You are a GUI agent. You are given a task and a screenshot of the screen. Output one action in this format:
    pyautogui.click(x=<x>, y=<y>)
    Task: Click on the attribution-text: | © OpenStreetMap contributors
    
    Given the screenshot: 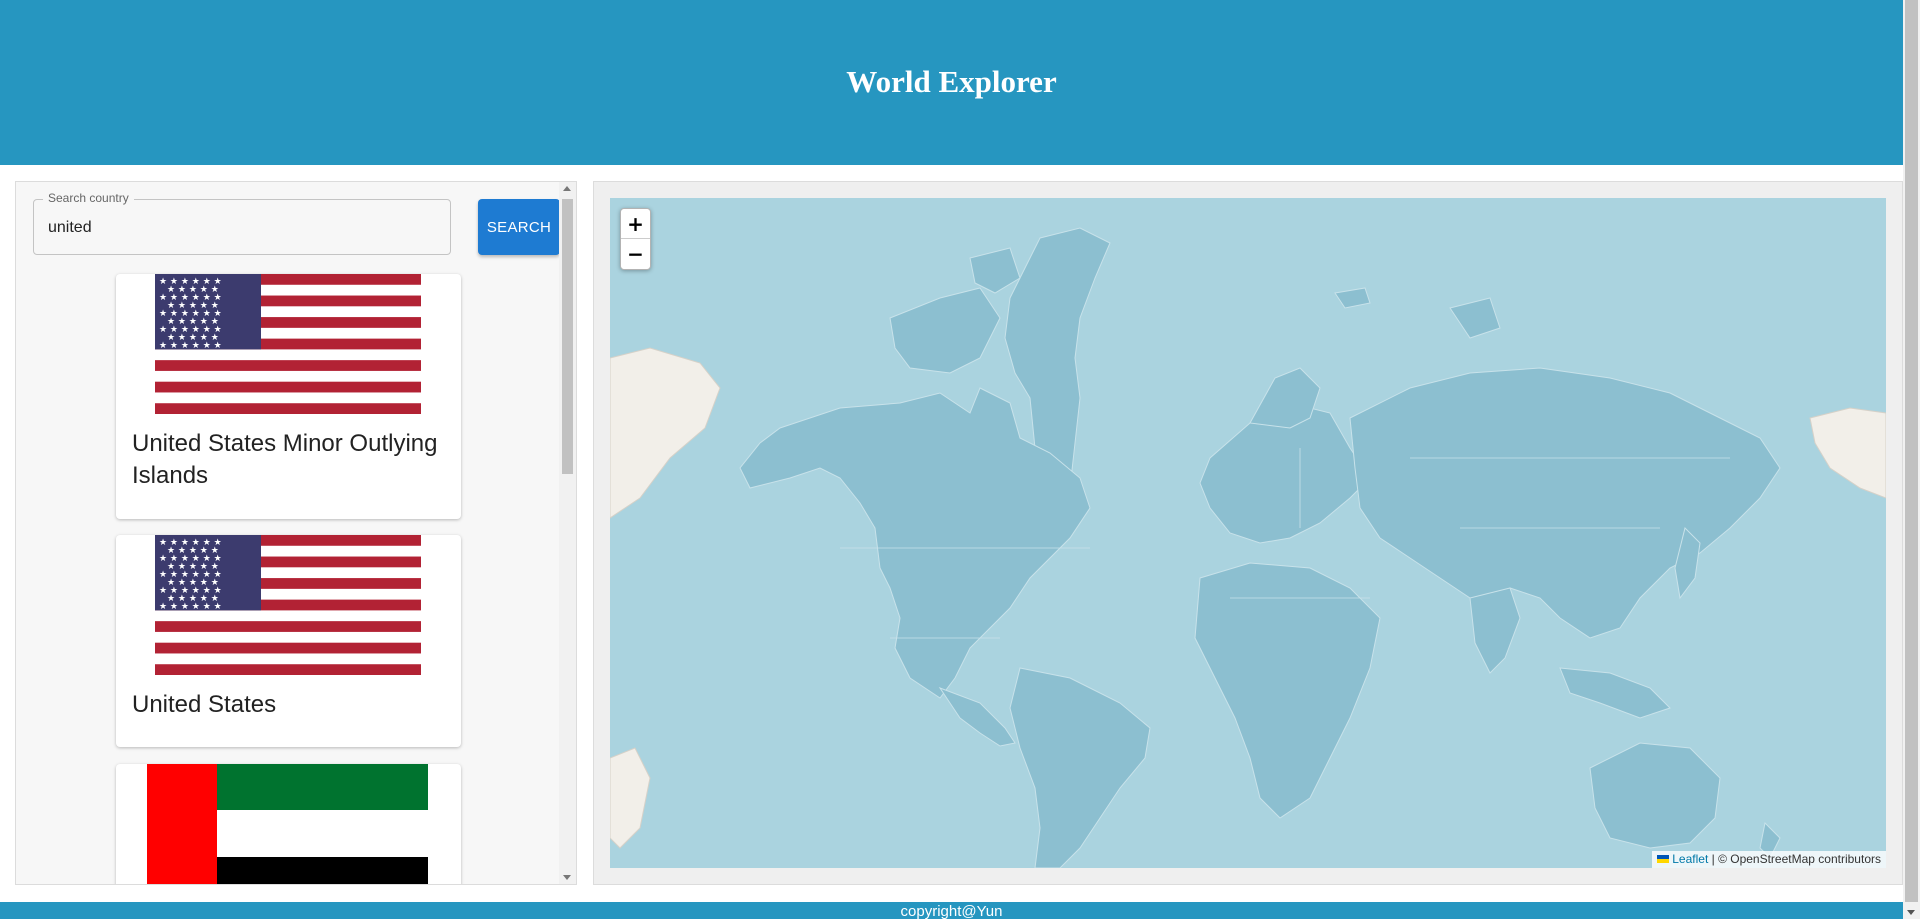 What is the action you would take?
    pyautogui.click(x=1794, y=859)
    